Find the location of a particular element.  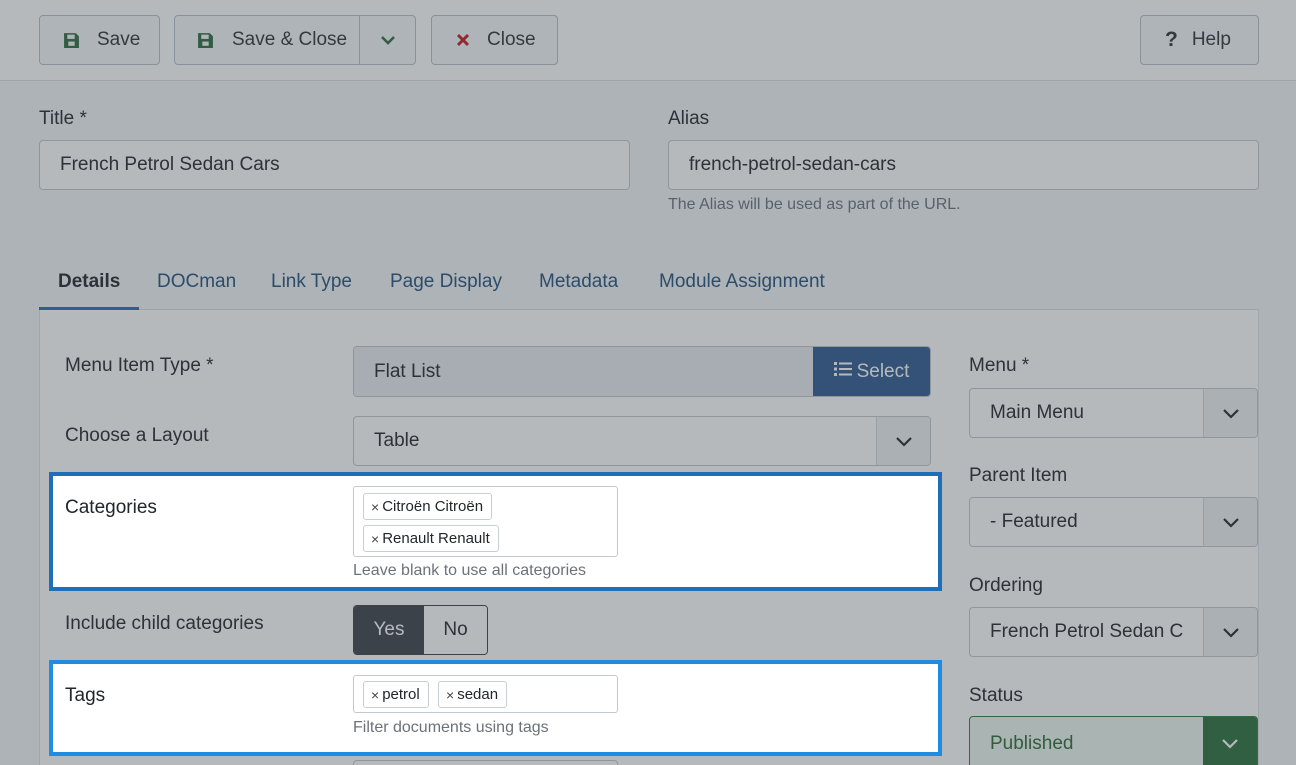

ordering-value: French Petrol Sedan Cars is located at coordinates (1086, 631).